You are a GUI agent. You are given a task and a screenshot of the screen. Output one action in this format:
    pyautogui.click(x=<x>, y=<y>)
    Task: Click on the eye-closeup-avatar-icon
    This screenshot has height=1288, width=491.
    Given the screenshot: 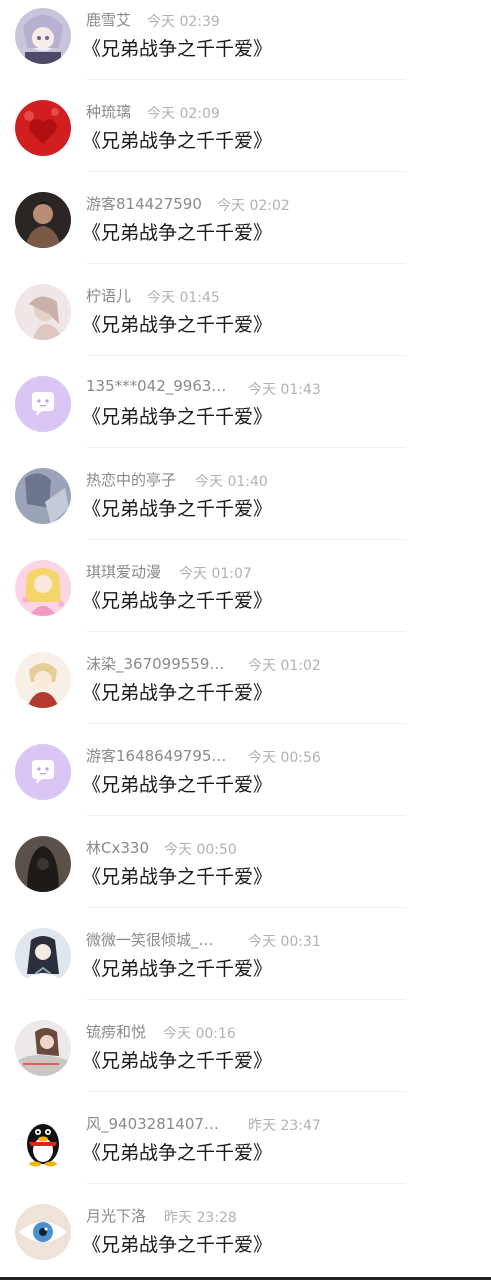 What is the action you would take?
    pyautogui.click(x=43, y=1232)
    